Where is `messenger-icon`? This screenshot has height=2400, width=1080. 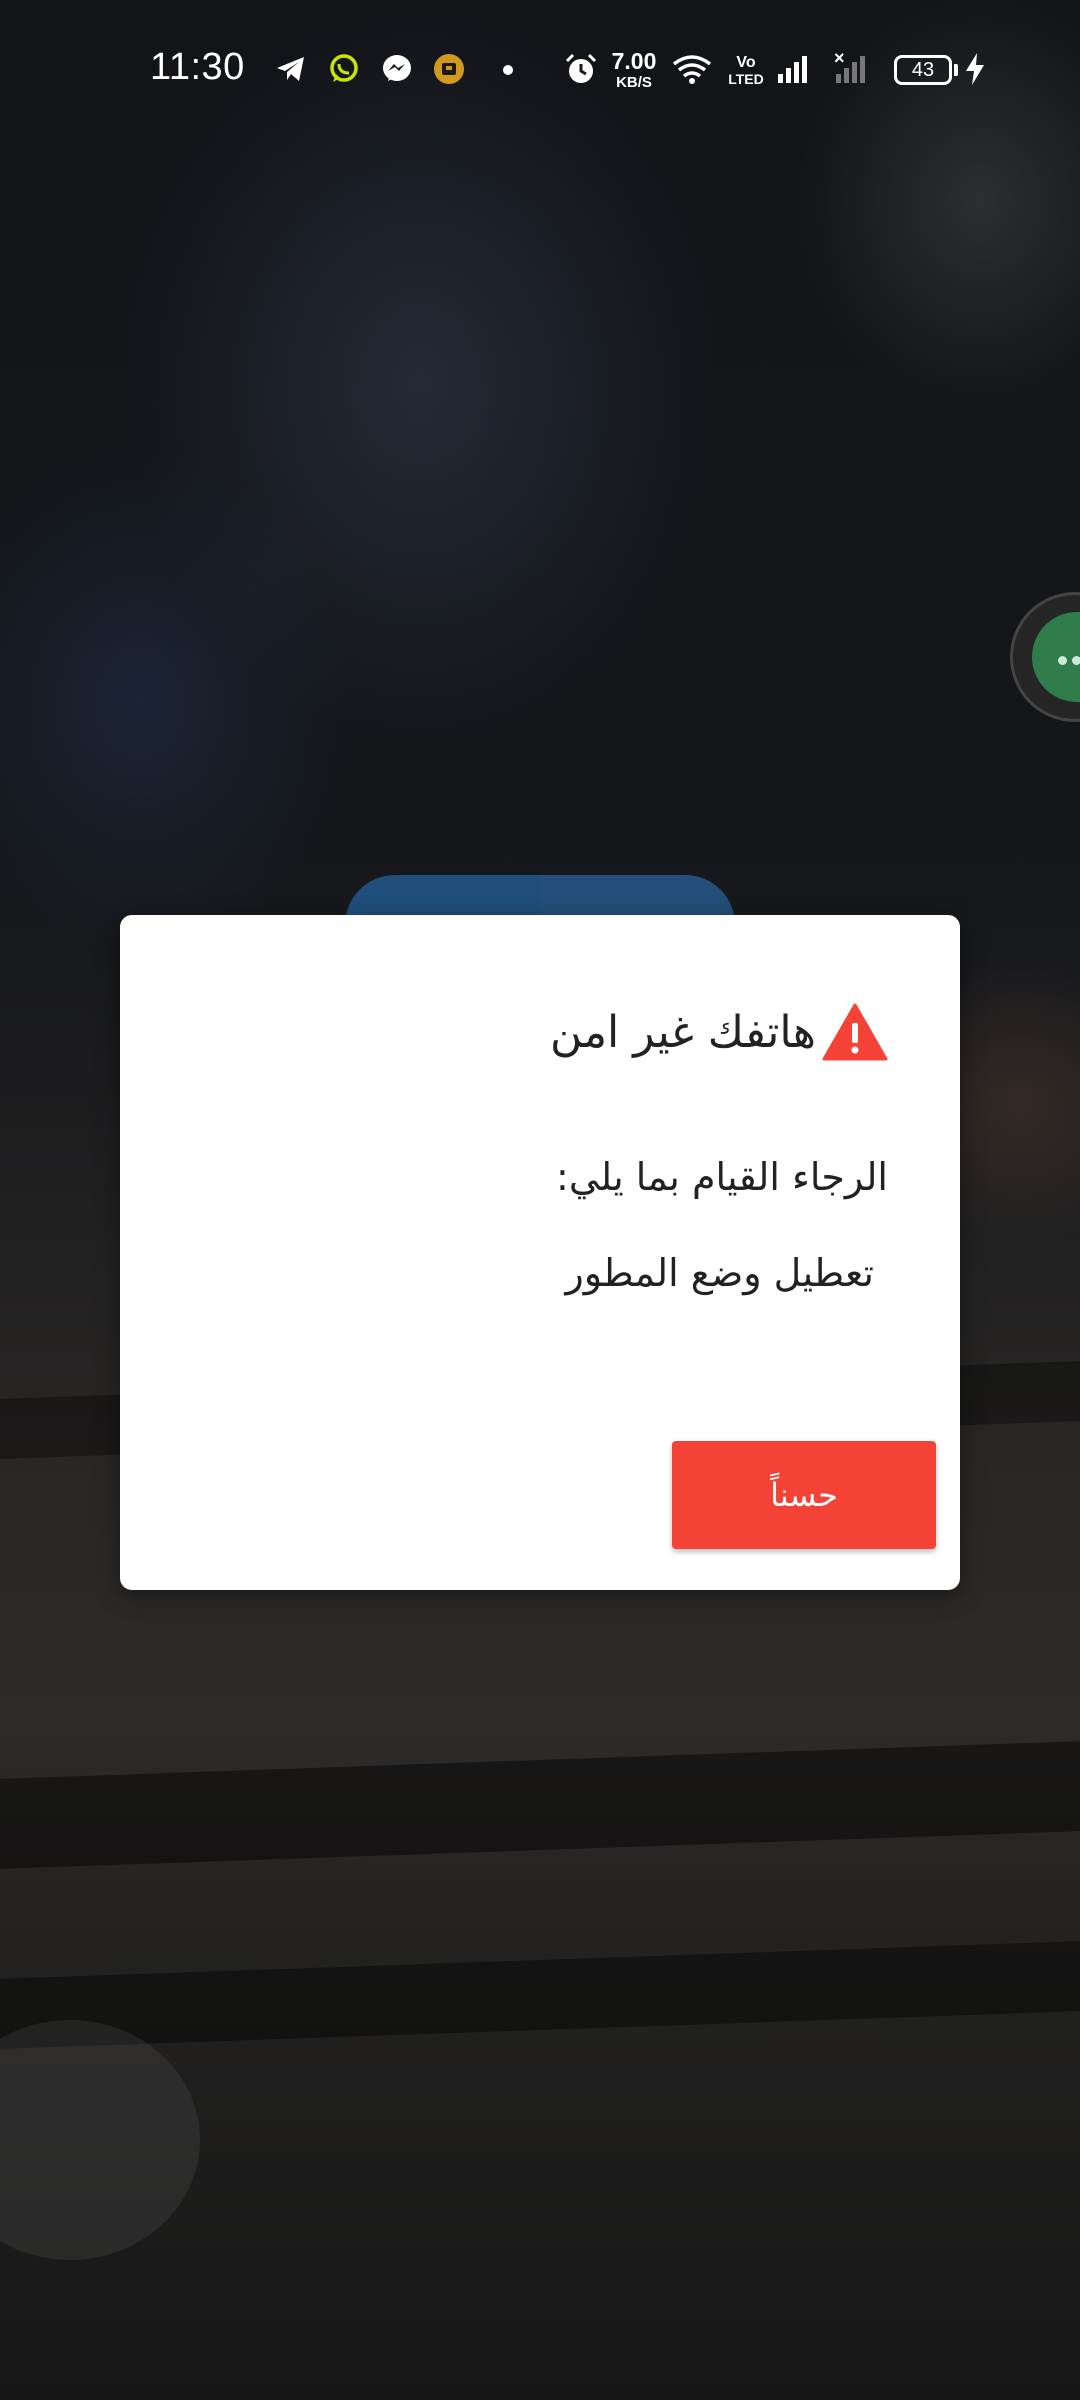 messenger-icon is located at coordinates (397, 68).